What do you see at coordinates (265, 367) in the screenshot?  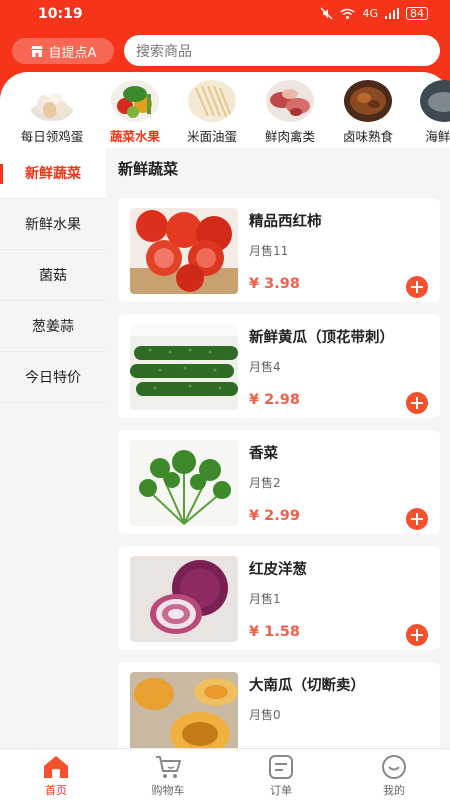 I see `product-sales: 月售4` at bounding box center [265, 367].